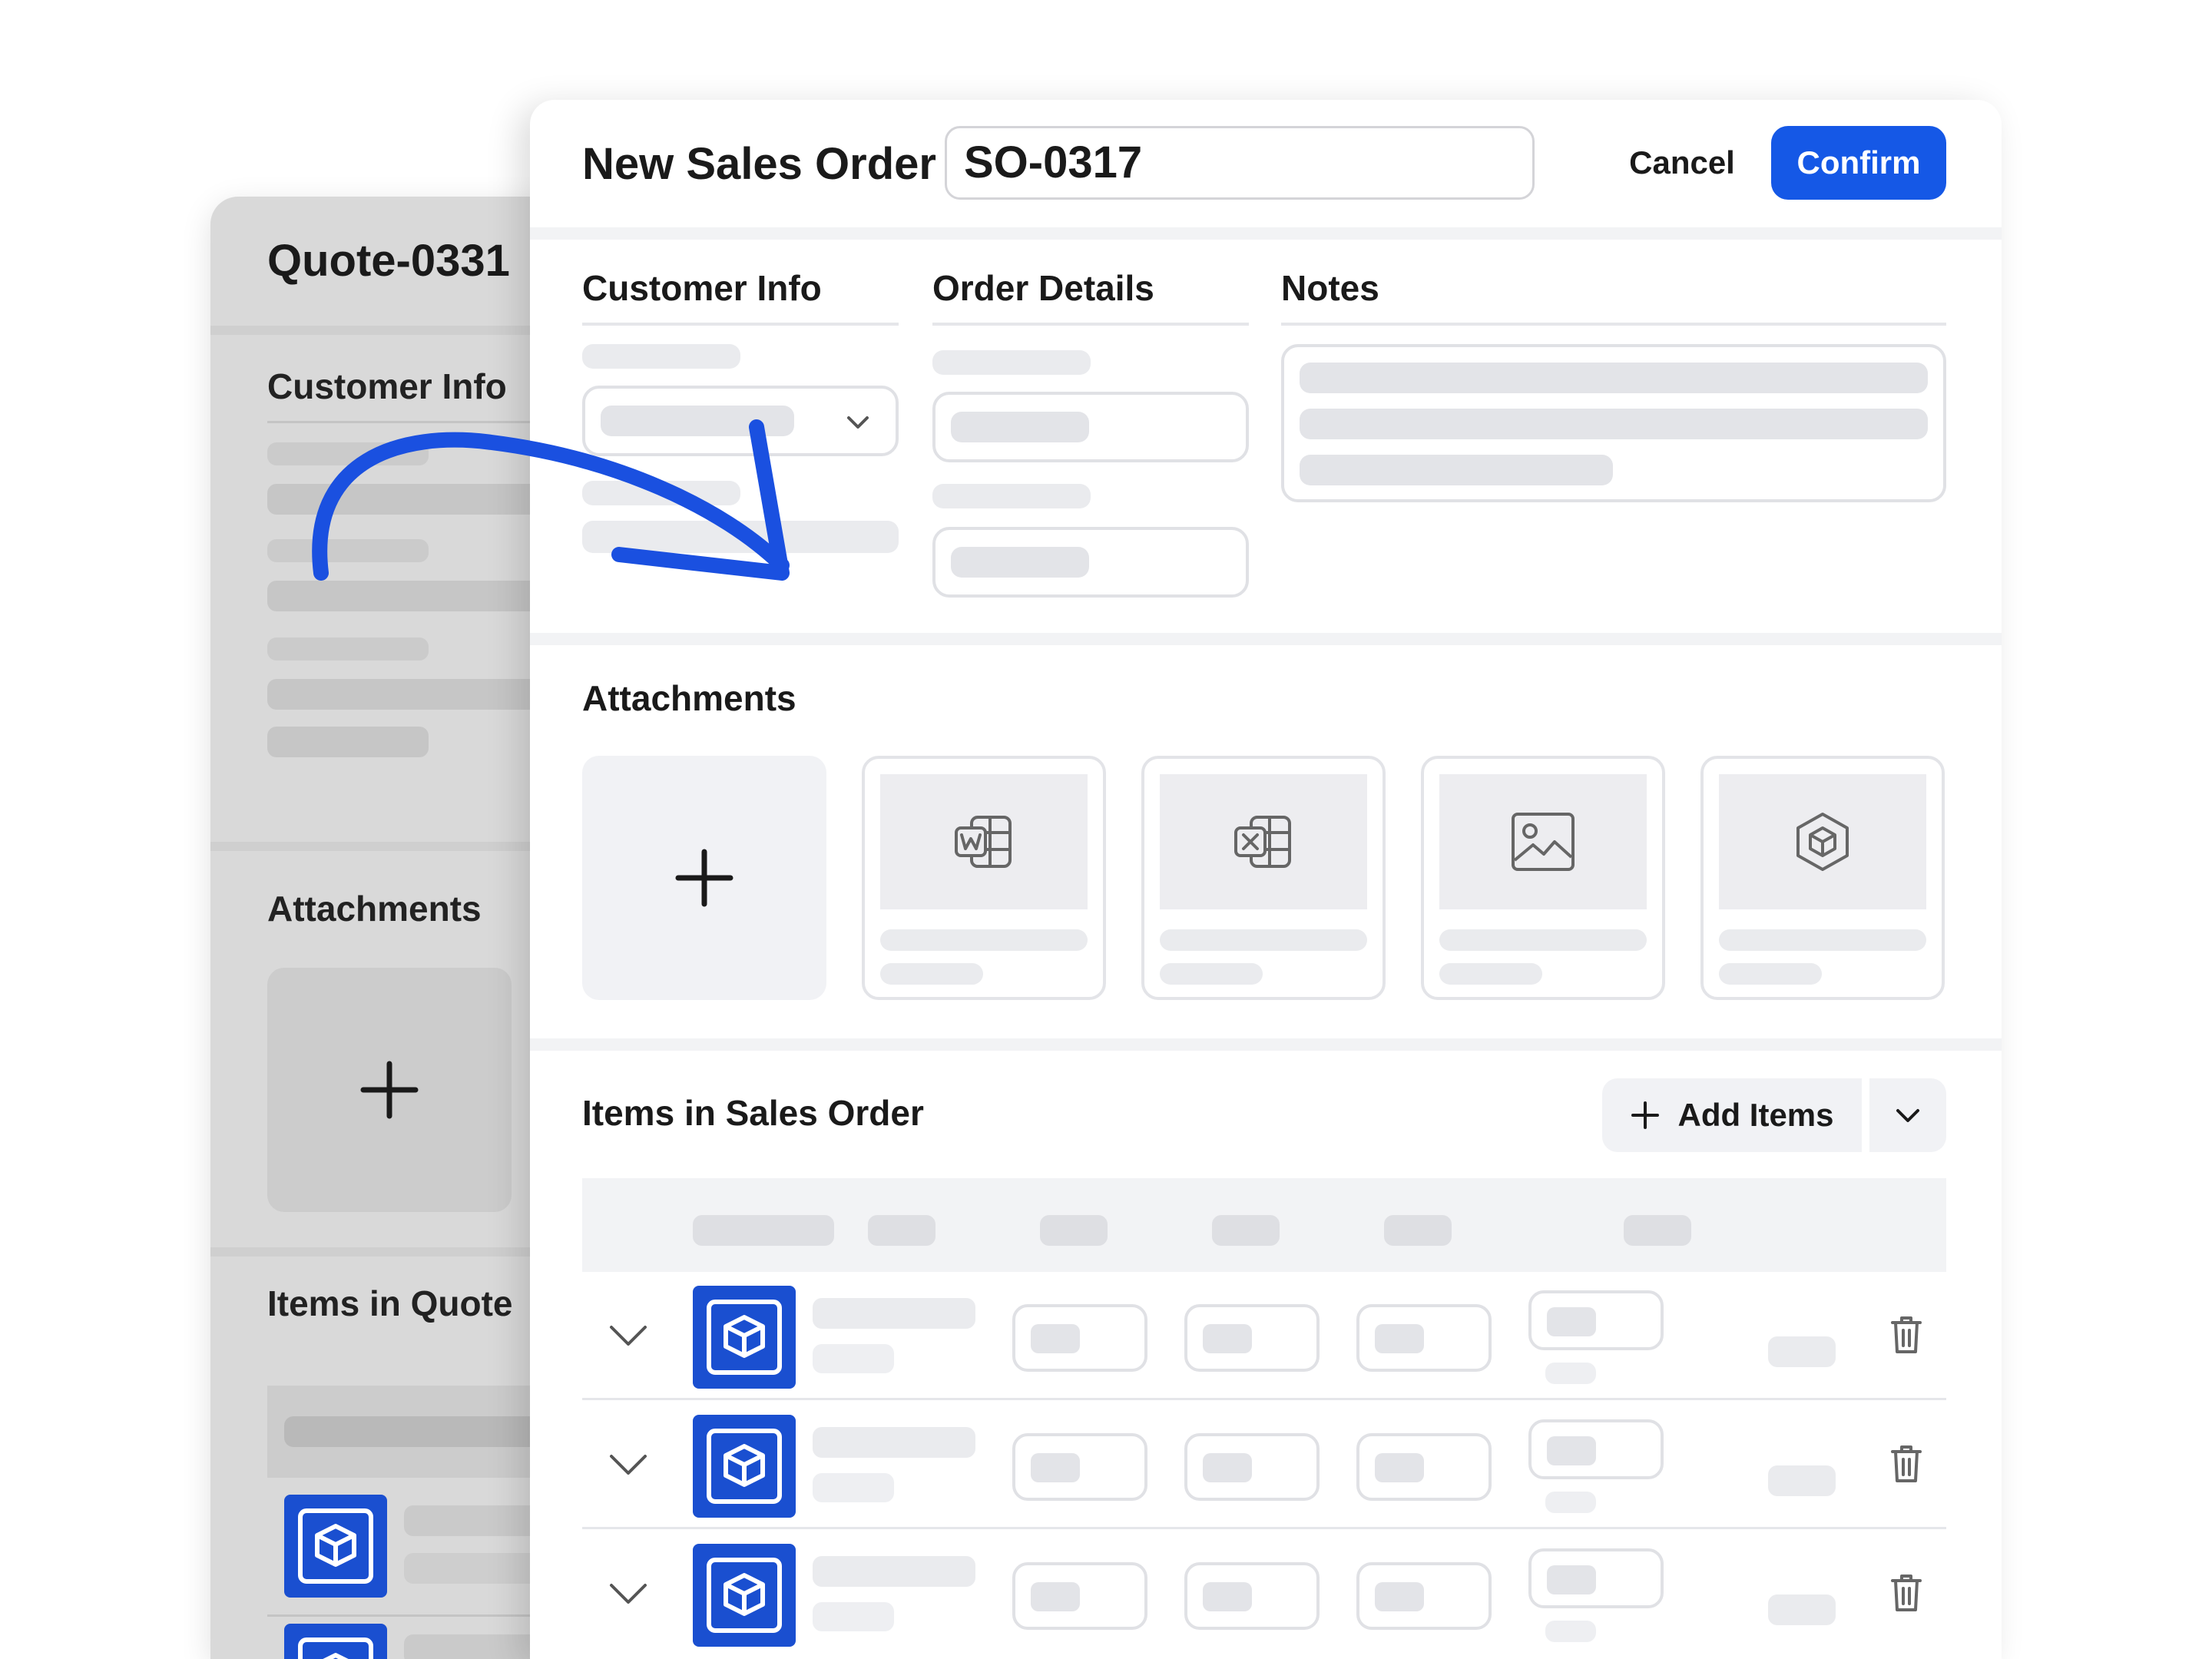 This screenshot has width=2212, height=1659. I want to click on customer-select, so click(740, 421).